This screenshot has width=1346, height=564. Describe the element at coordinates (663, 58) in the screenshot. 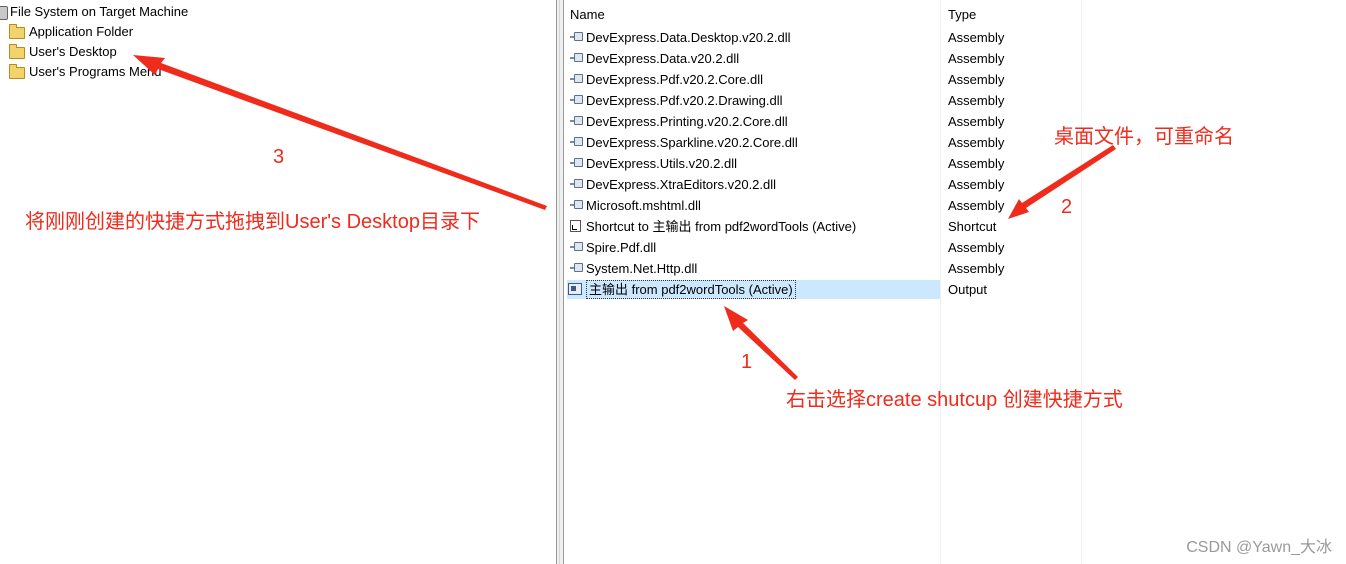

I see `file-name: DevExpress.Data.v20.2.dll` at that location.